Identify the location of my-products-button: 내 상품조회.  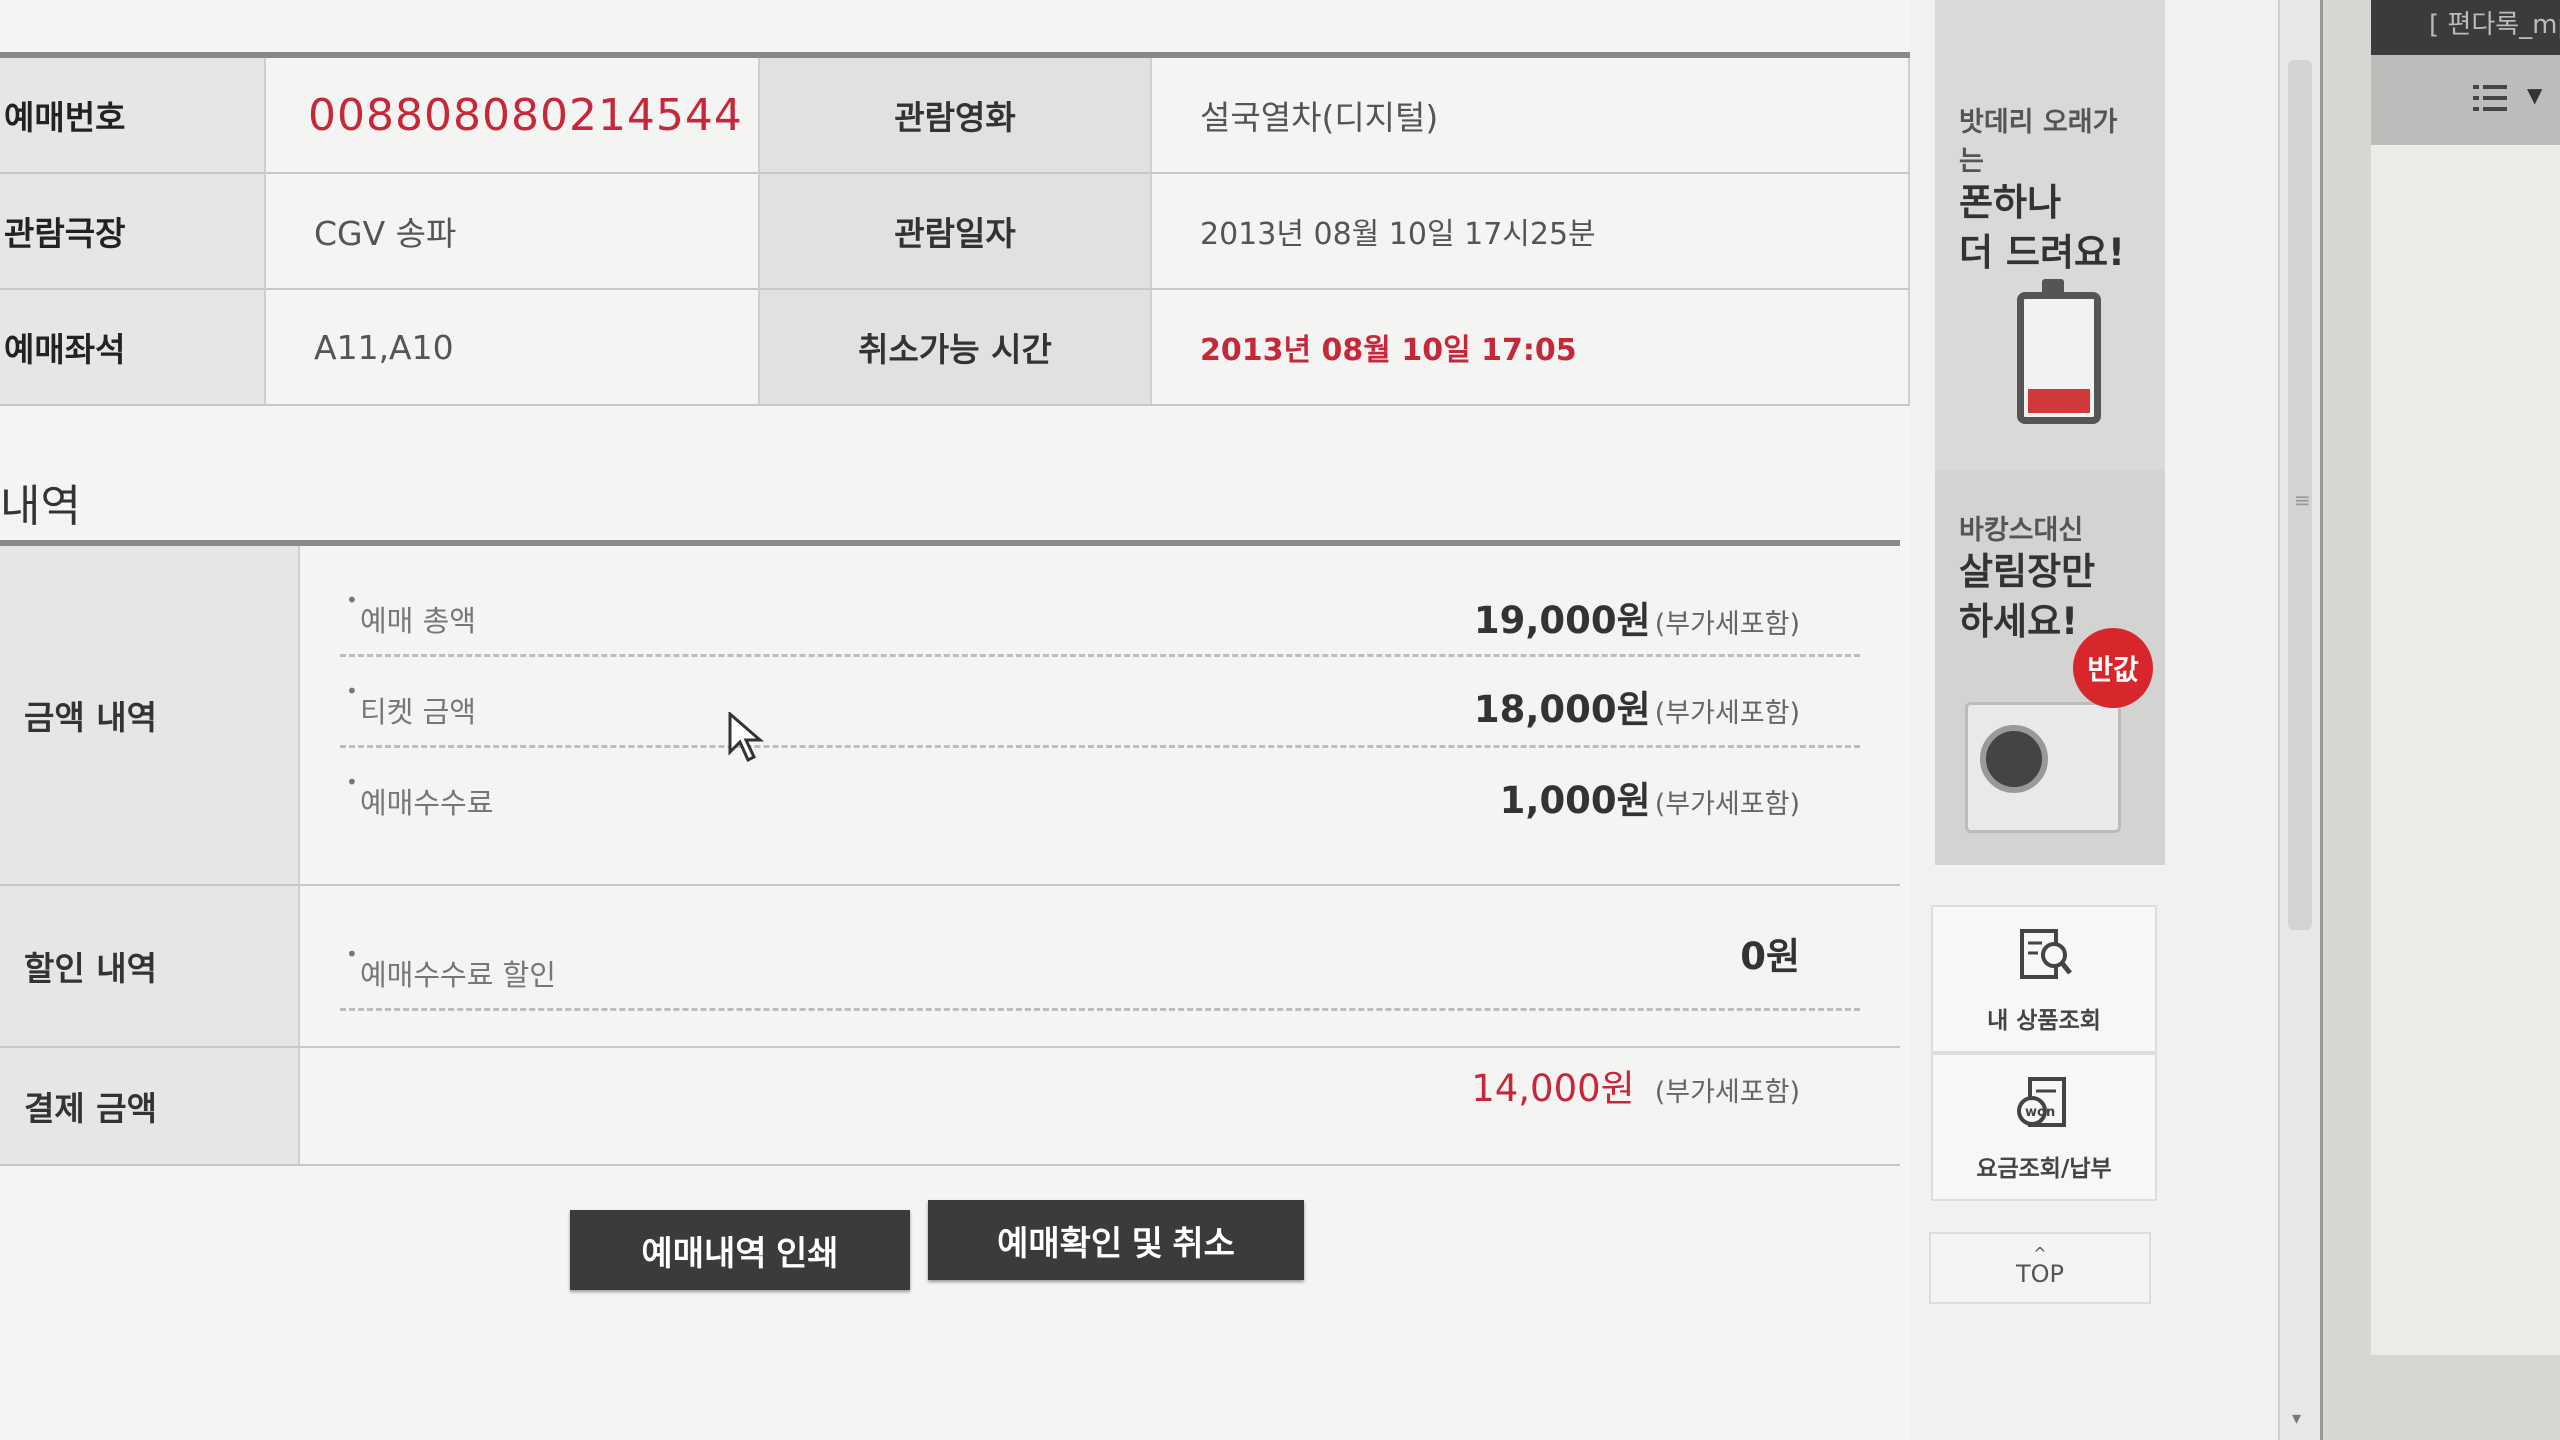
(2044, 979).